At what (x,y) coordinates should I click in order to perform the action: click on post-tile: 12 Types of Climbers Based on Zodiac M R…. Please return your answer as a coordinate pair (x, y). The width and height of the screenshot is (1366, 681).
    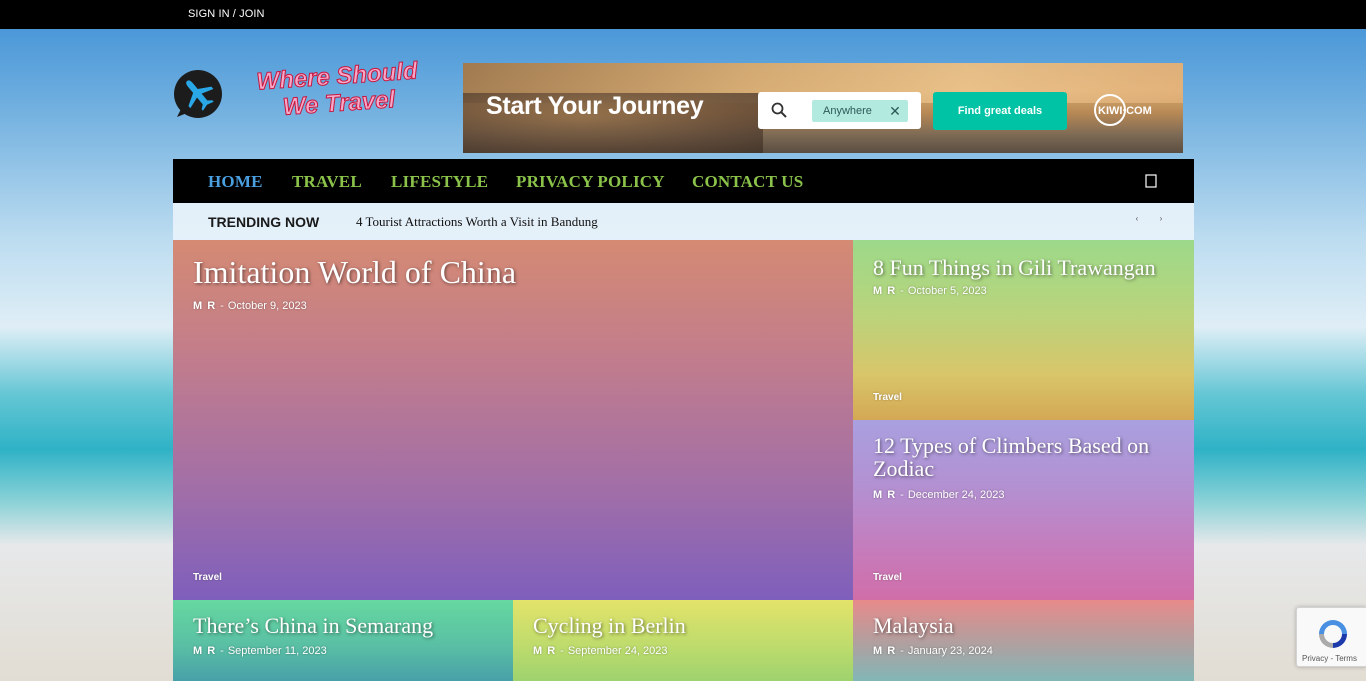
    Looking at the image, I should click on (1023, 510).